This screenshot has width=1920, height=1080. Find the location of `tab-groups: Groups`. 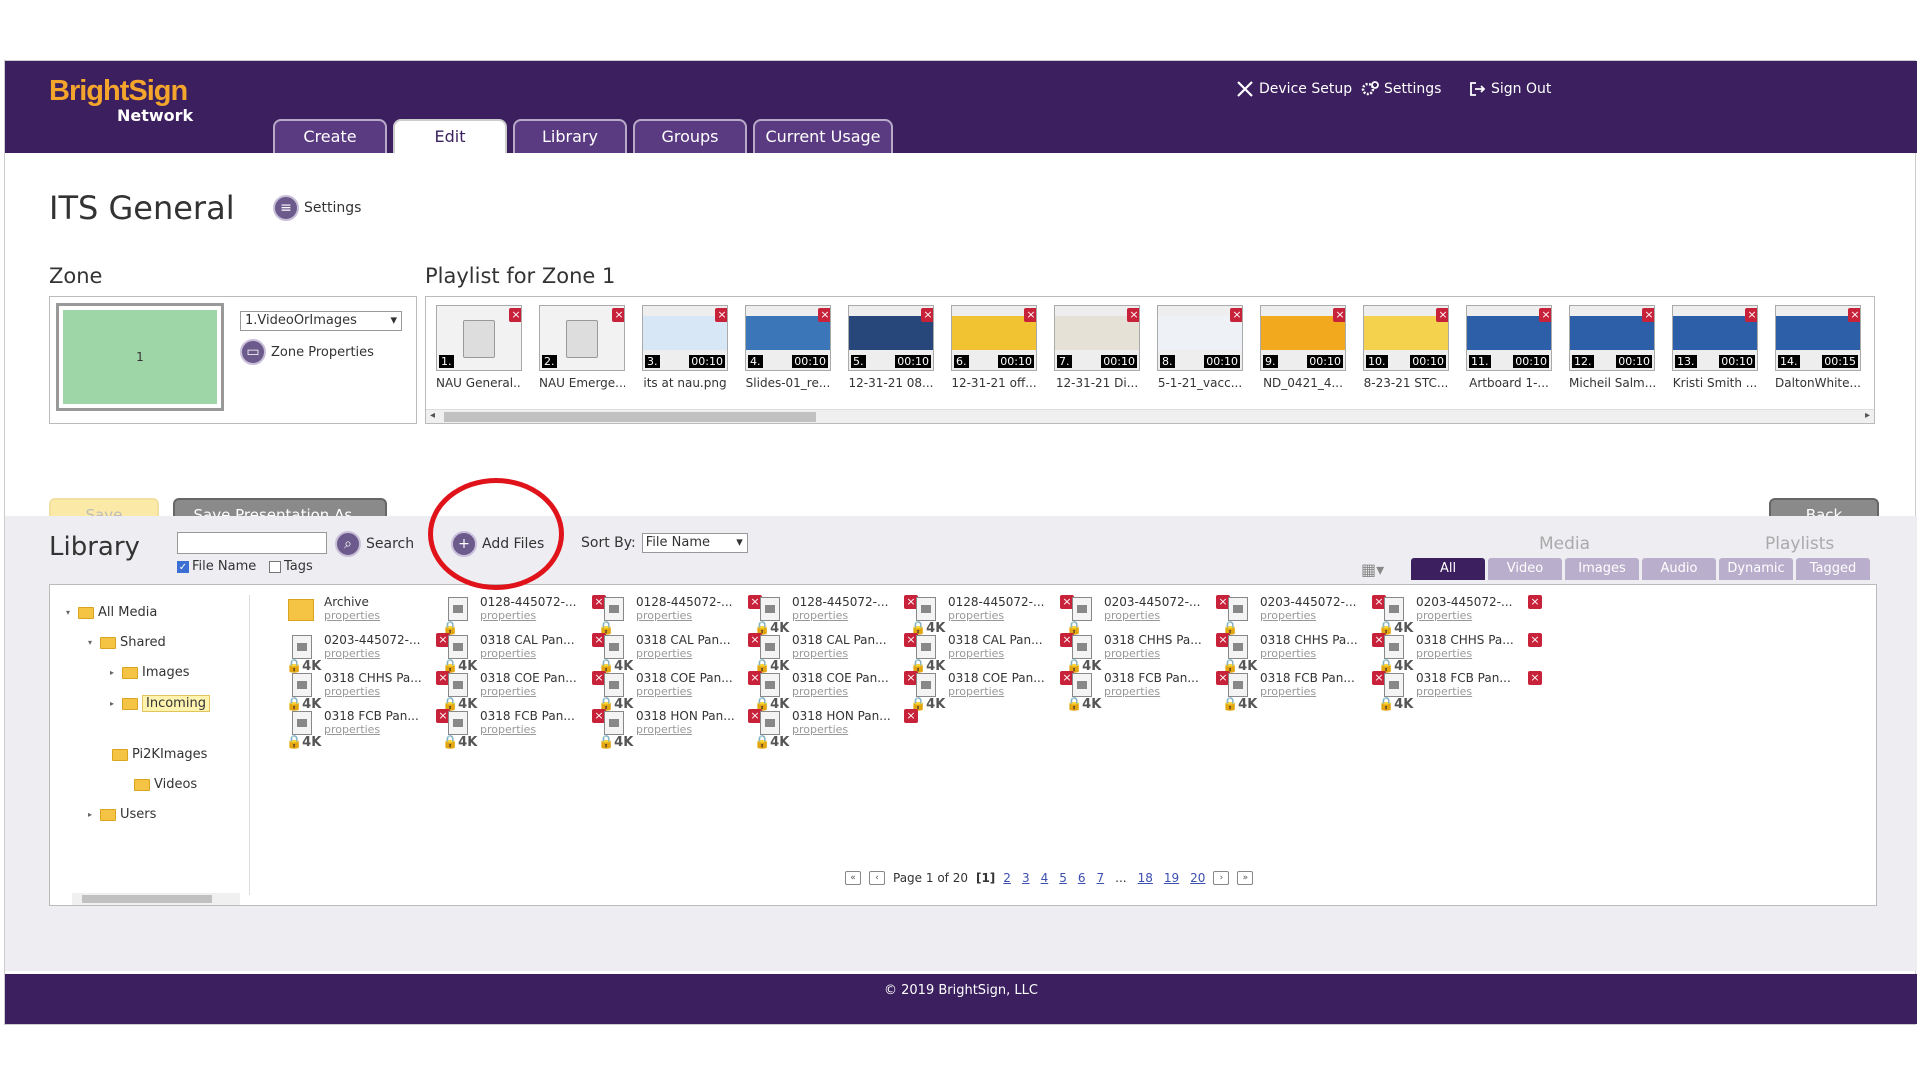

tab-groups: Groups is located at coordinates (690, 136).